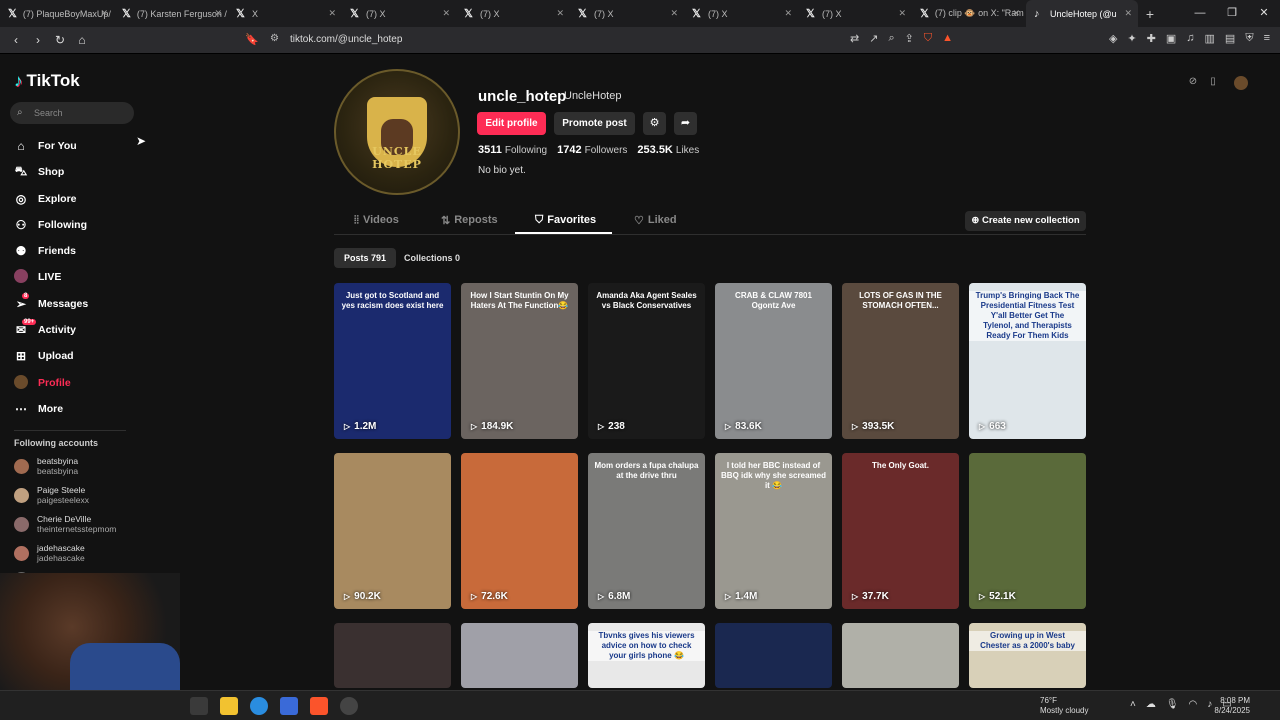 The width and height of the screenshot is (1280, 720). Describe the element at coordinates (512, 150) in the screenshot. I see `following-stat: 3511 Following` at that location.